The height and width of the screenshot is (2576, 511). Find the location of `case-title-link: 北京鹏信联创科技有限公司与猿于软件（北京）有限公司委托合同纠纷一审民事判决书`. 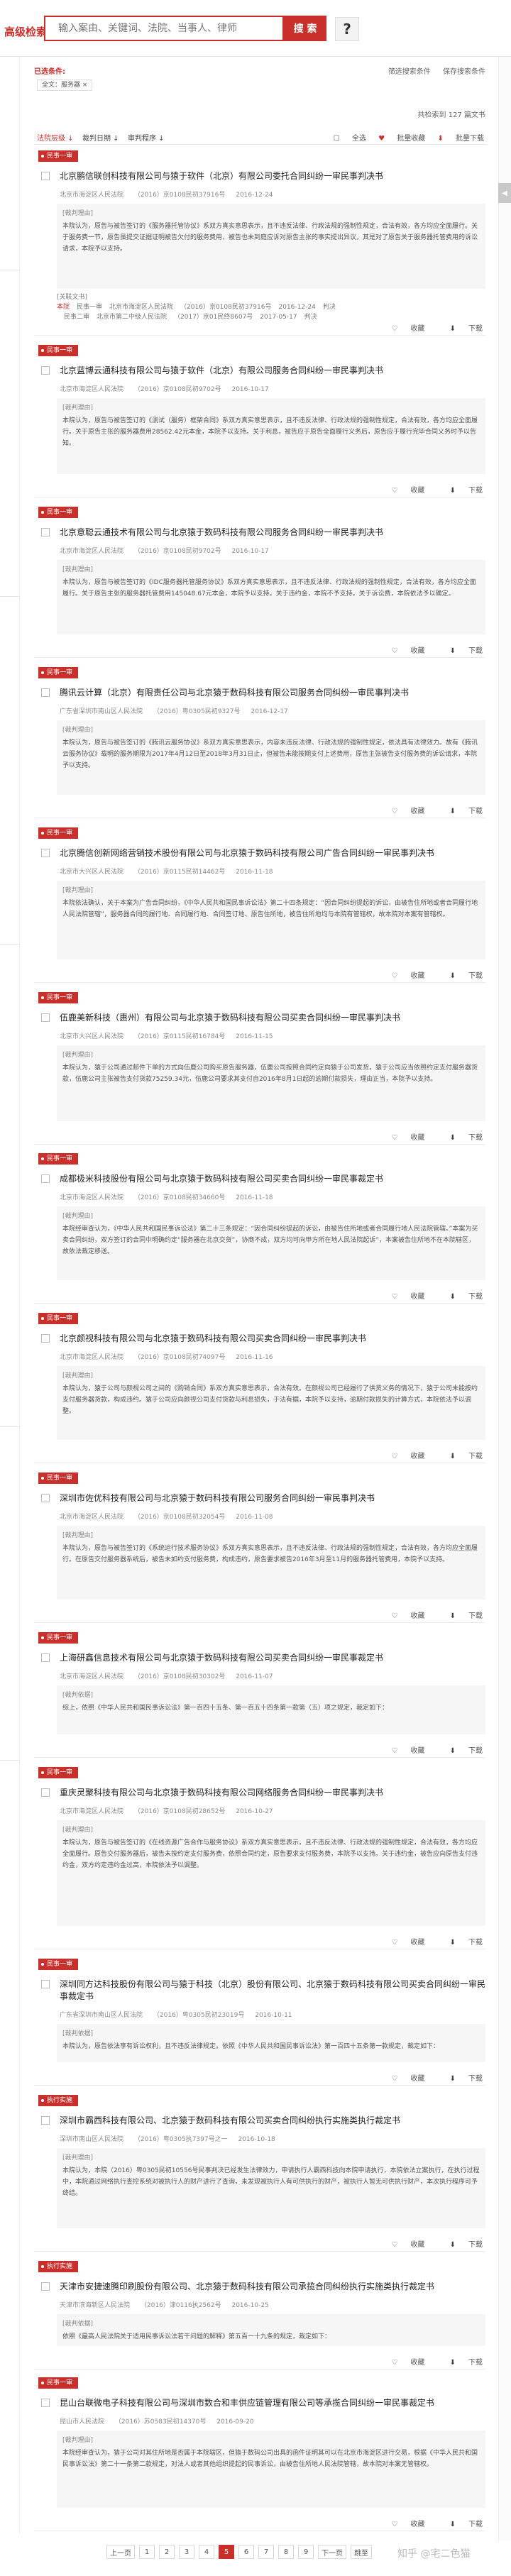

case-title-link: 北京鹏信联创科技有限公司与猿于软件（北京）有限公司委托合同纠纷一审民事判决书 is located at coordinates (272, 176).